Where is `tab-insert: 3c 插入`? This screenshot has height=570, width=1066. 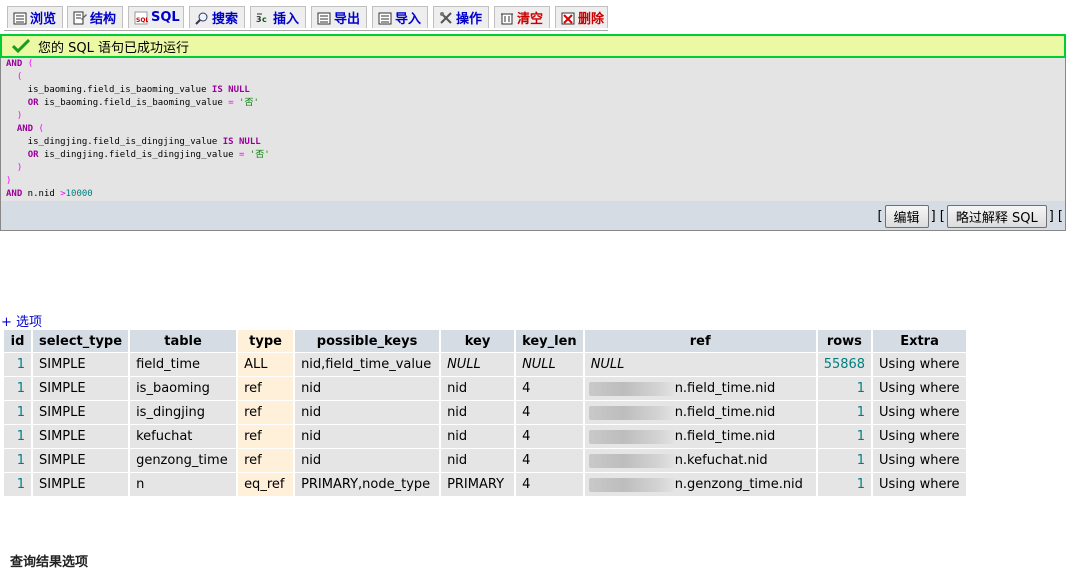
tab-insert: 3c 插入 is located at coordinates (278, 17).